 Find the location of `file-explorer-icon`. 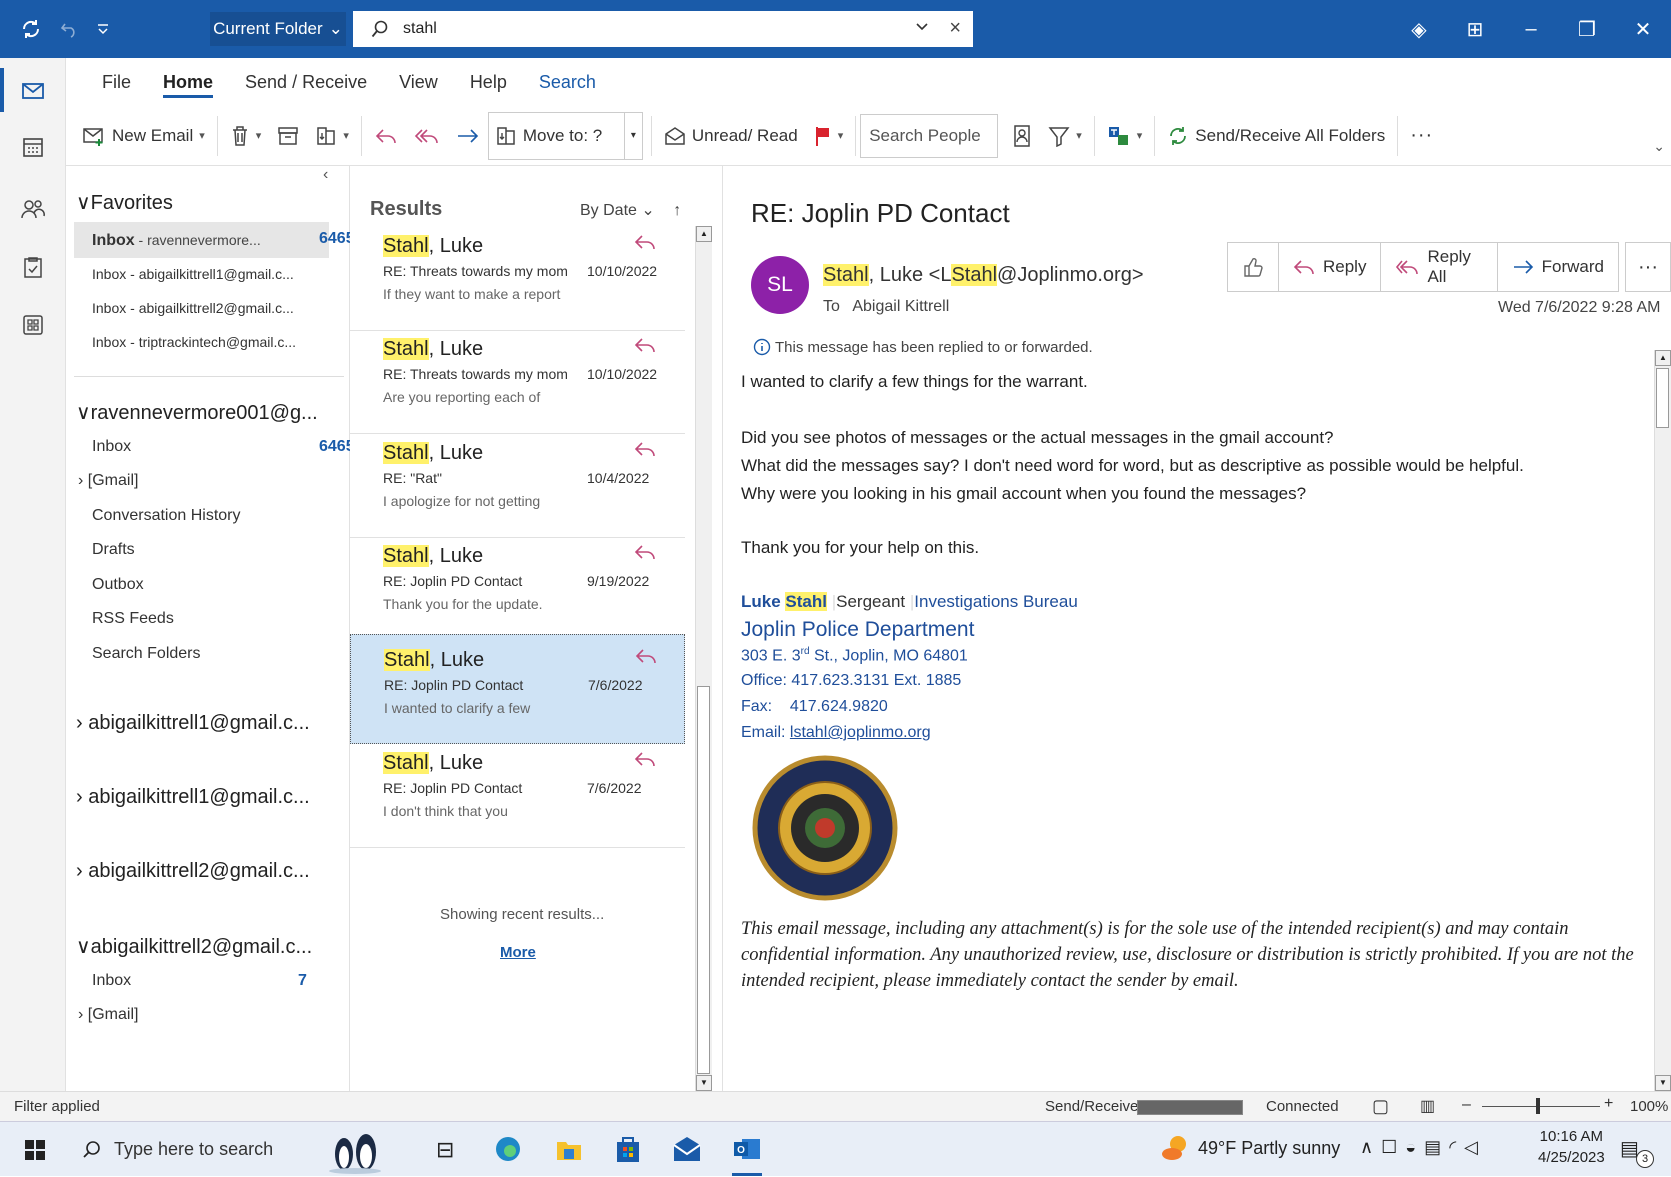

file-explorer-icon is located at coordinates (569, 1149).